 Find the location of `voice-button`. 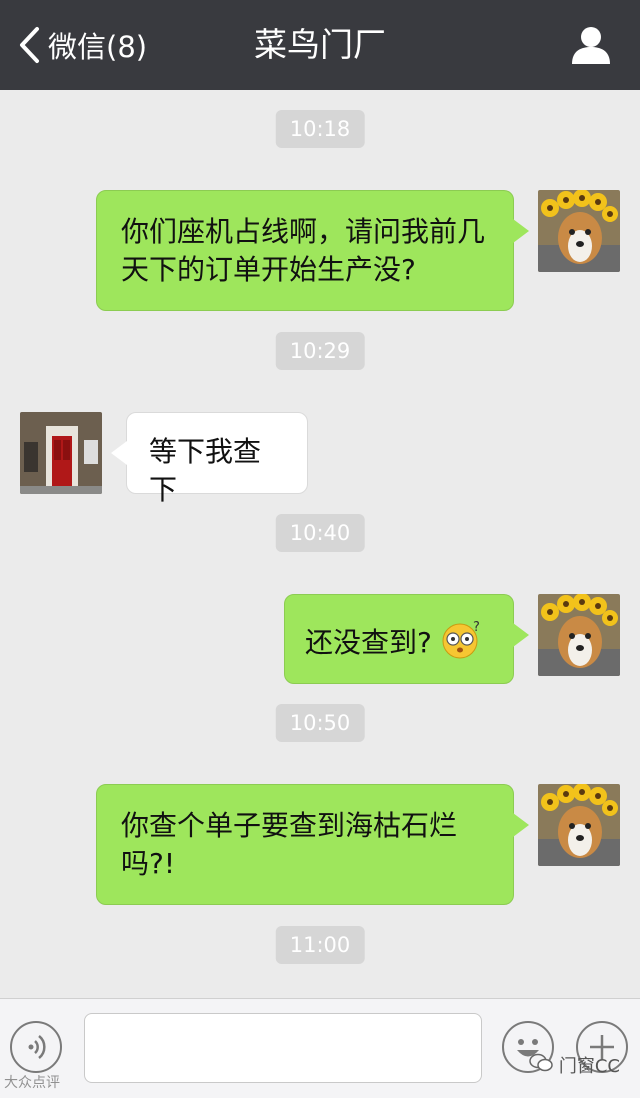

voice-button is located at coordinates (36, 1047).